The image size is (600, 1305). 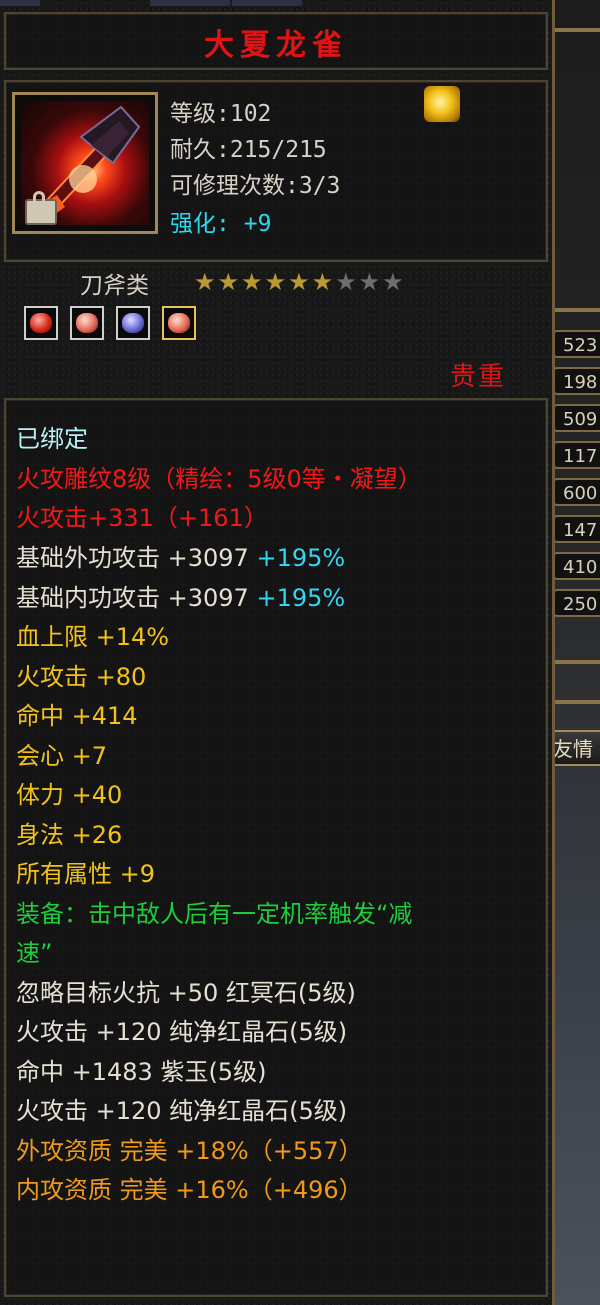 I want to click on star-rating: ★★★★★★★★★, so click(x=300, y=282).